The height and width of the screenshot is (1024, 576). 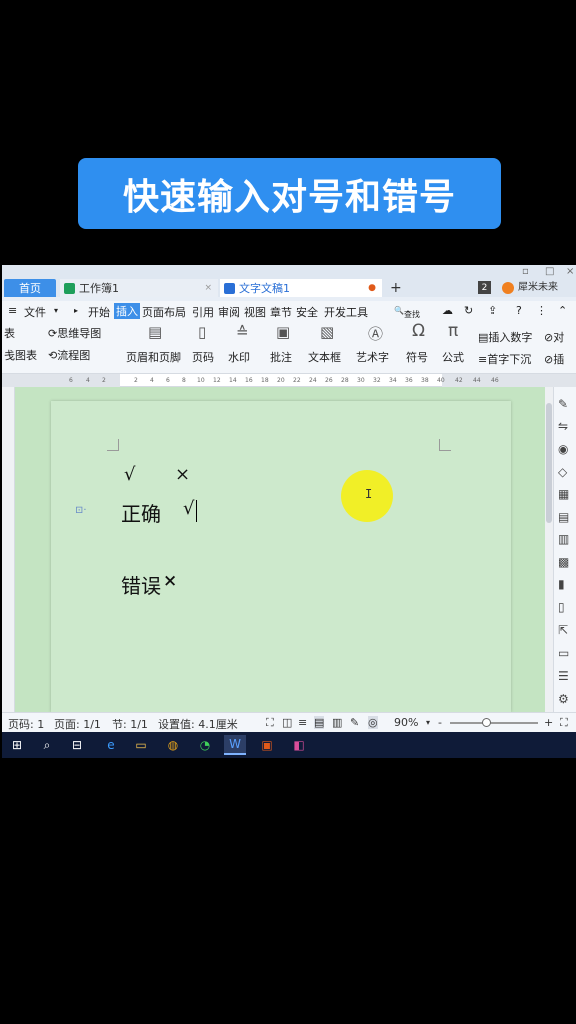 I want to click on page-view-icon: ▤, so click(x=319, y=722).